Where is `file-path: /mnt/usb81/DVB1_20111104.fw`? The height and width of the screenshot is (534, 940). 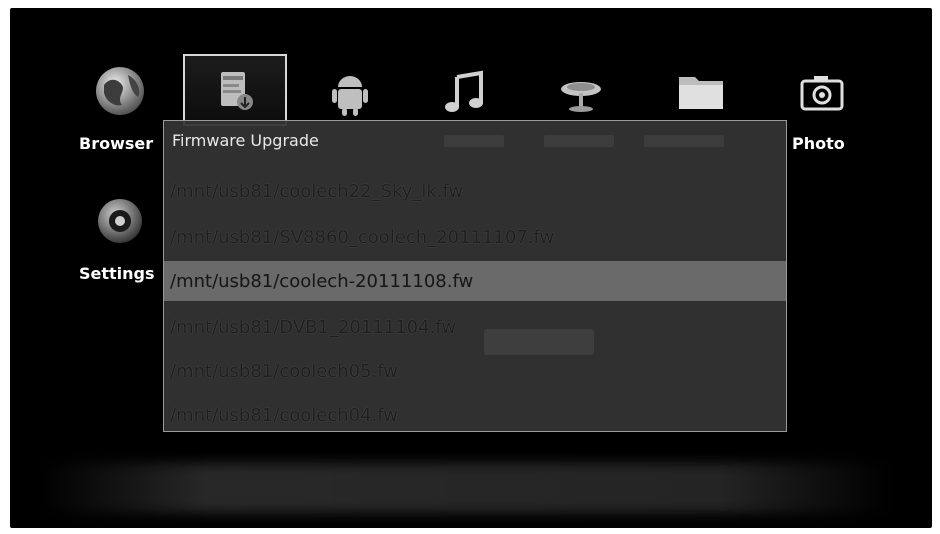
file-path: /mnt/usb81/DVB1_20111104.fw is located at coordinates (313, 327).